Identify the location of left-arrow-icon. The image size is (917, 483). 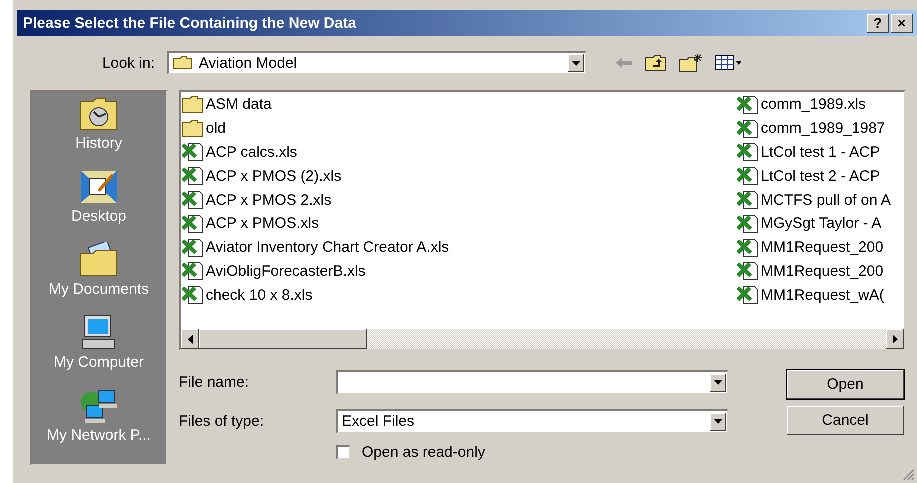
(190, 339).